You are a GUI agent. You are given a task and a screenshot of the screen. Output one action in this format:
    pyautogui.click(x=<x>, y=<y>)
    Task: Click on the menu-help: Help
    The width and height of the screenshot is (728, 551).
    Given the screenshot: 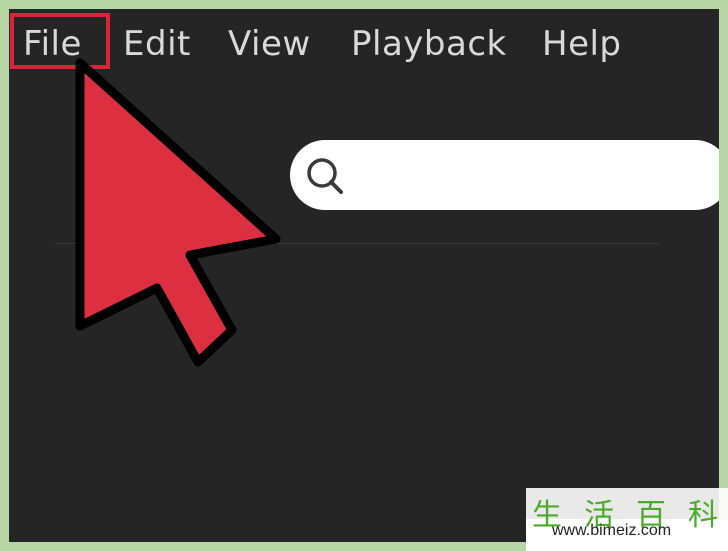 What is the action you would take?
    pyautogui.click(x=582, y=44)
    